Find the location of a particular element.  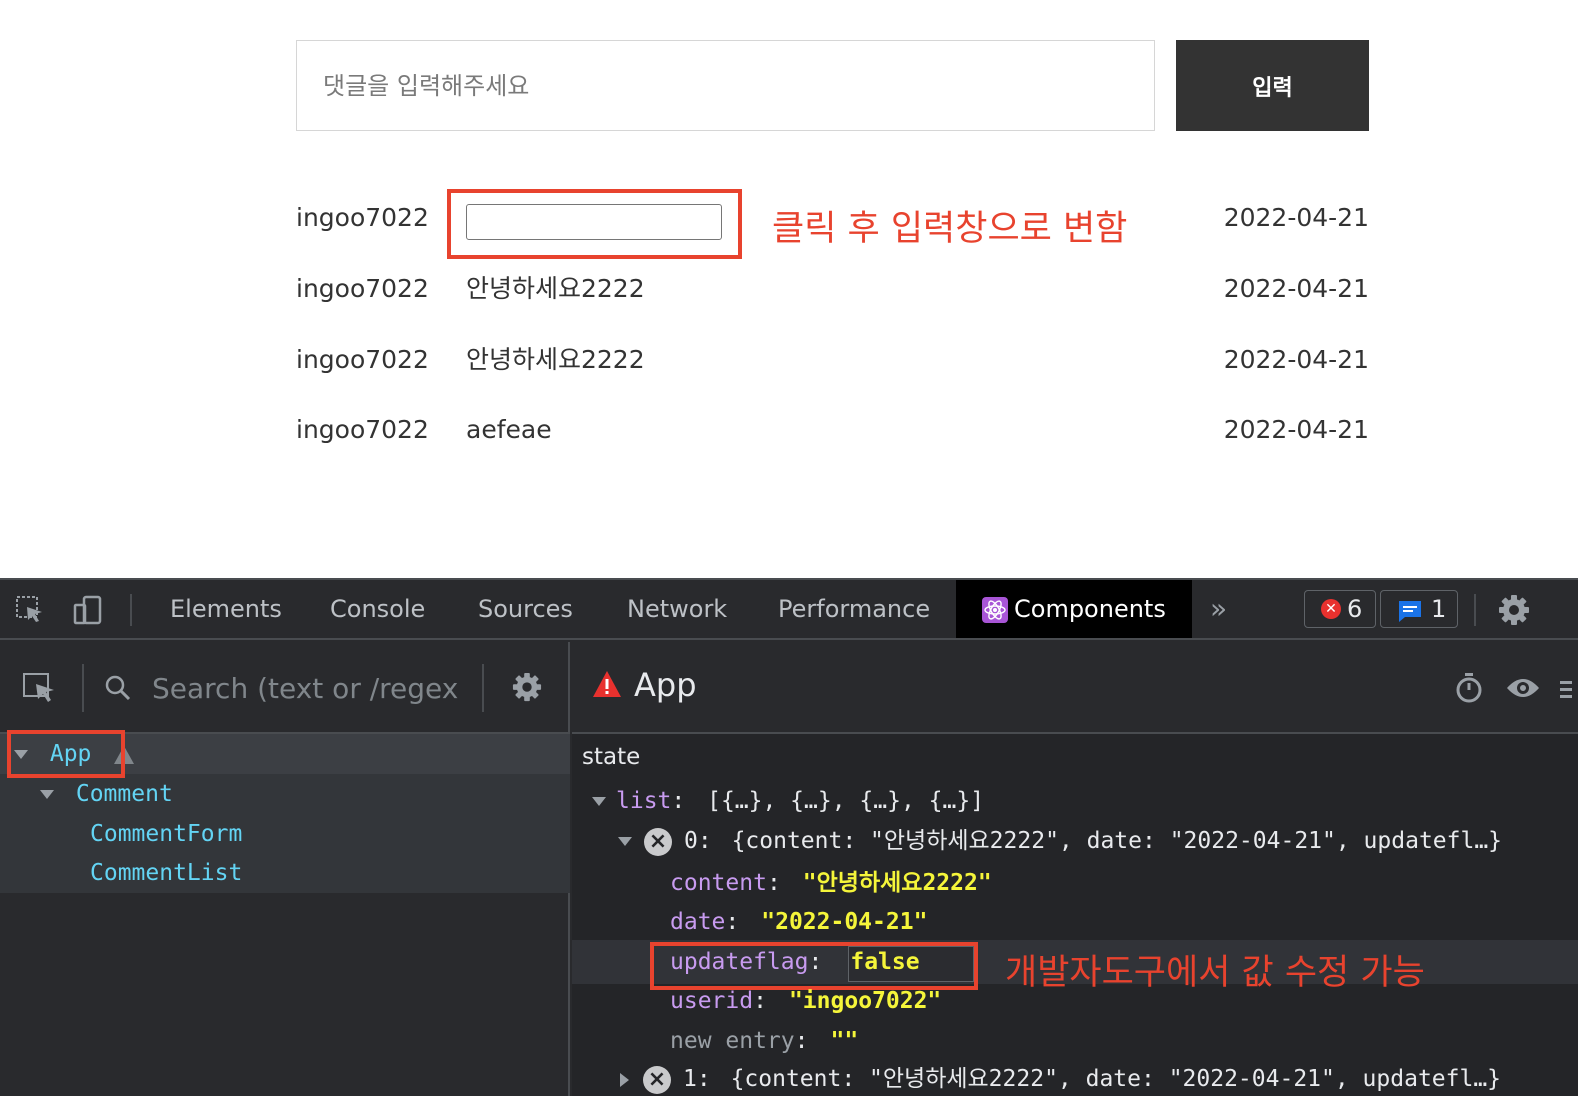

component-search-input is located at coordinates (305, 688).